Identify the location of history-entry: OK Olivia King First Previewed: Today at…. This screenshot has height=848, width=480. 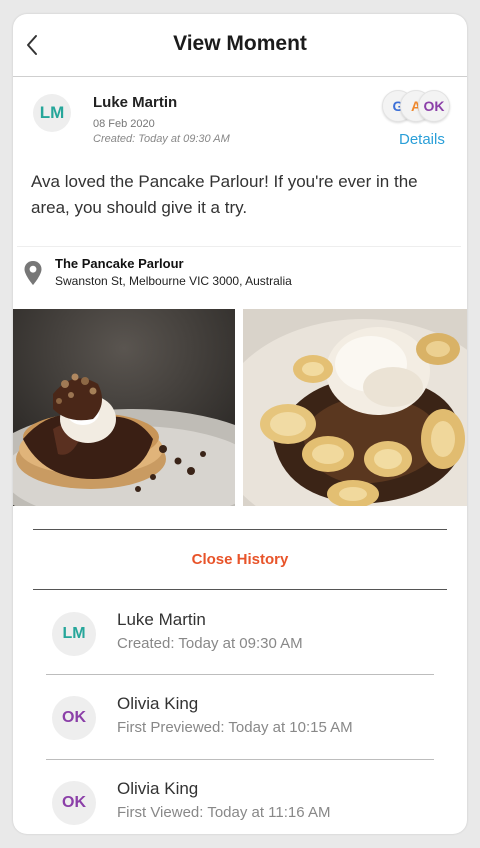
(240, 716).